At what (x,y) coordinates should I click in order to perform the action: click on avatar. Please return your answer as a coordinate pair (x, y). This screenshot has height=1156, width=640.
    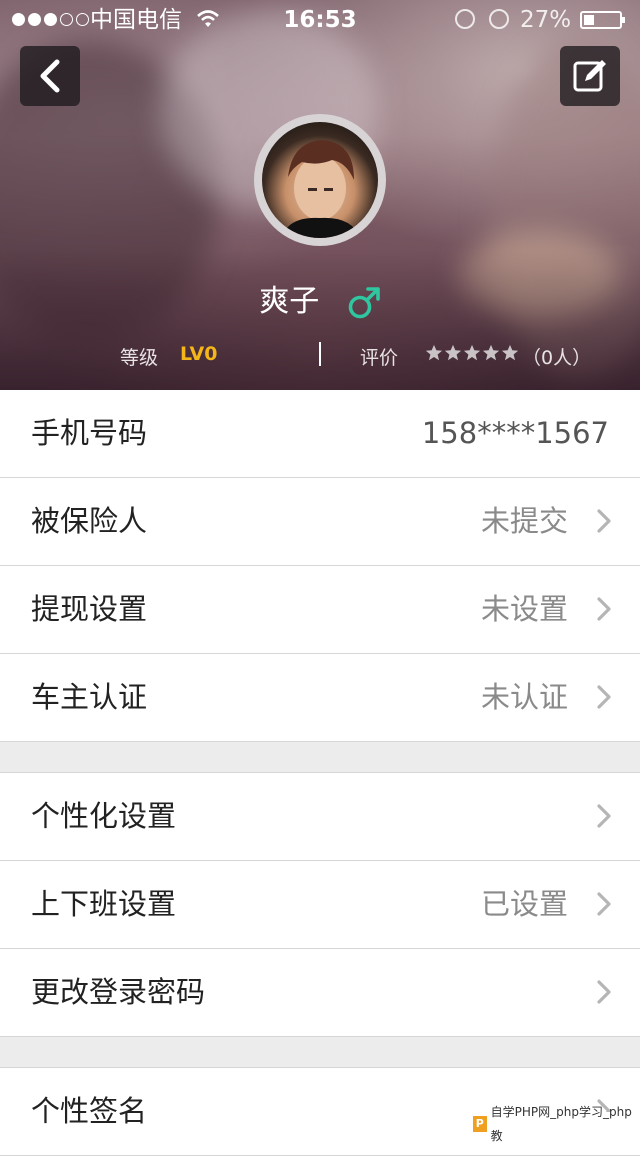
    Looking at the image, I should click on (320, 180).